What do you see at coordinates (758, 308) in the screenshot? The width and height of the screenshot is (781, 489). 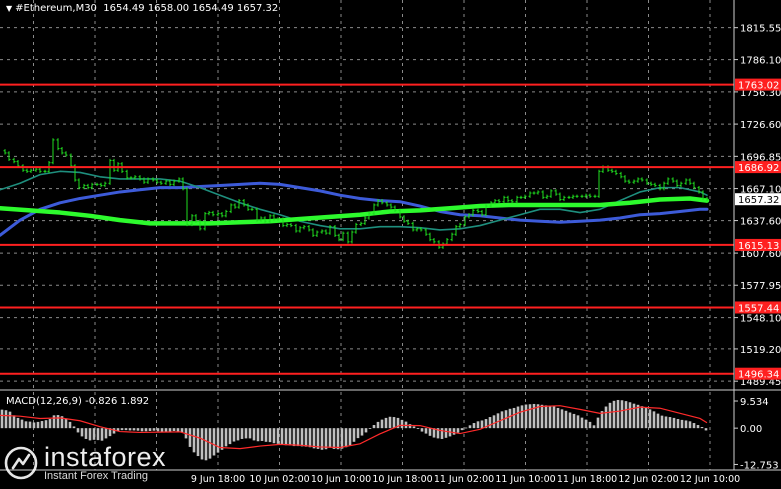 I see `level-label: 1557.44` at bounding box center [758, 308].